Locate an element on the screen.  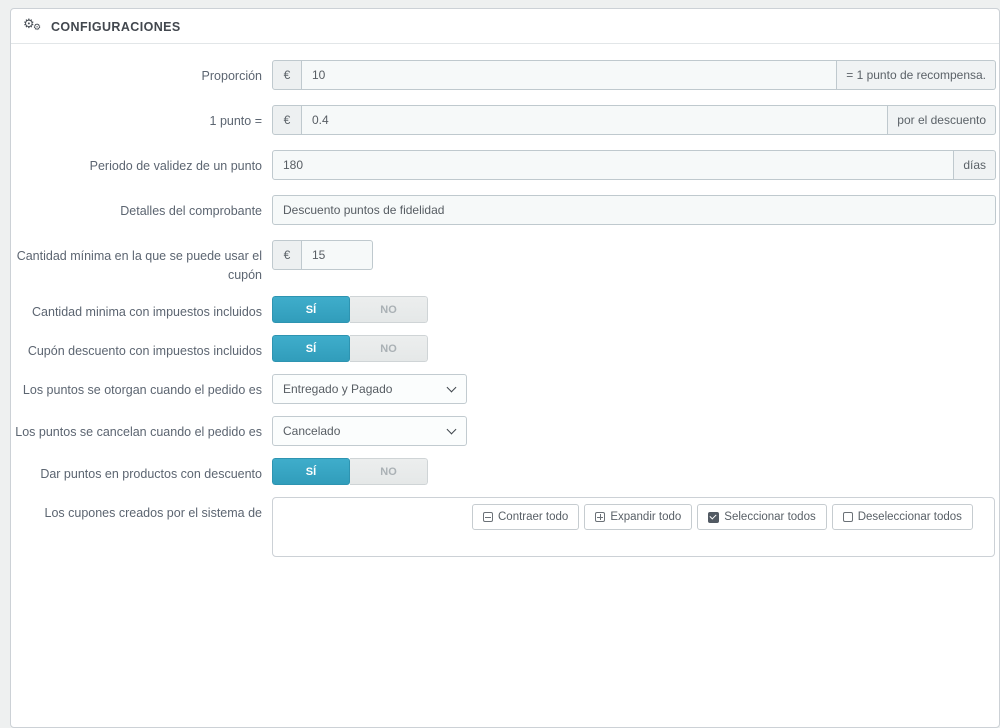
row-point-value: 1 punto = € por el descuento is located at coordinates (505, 120).